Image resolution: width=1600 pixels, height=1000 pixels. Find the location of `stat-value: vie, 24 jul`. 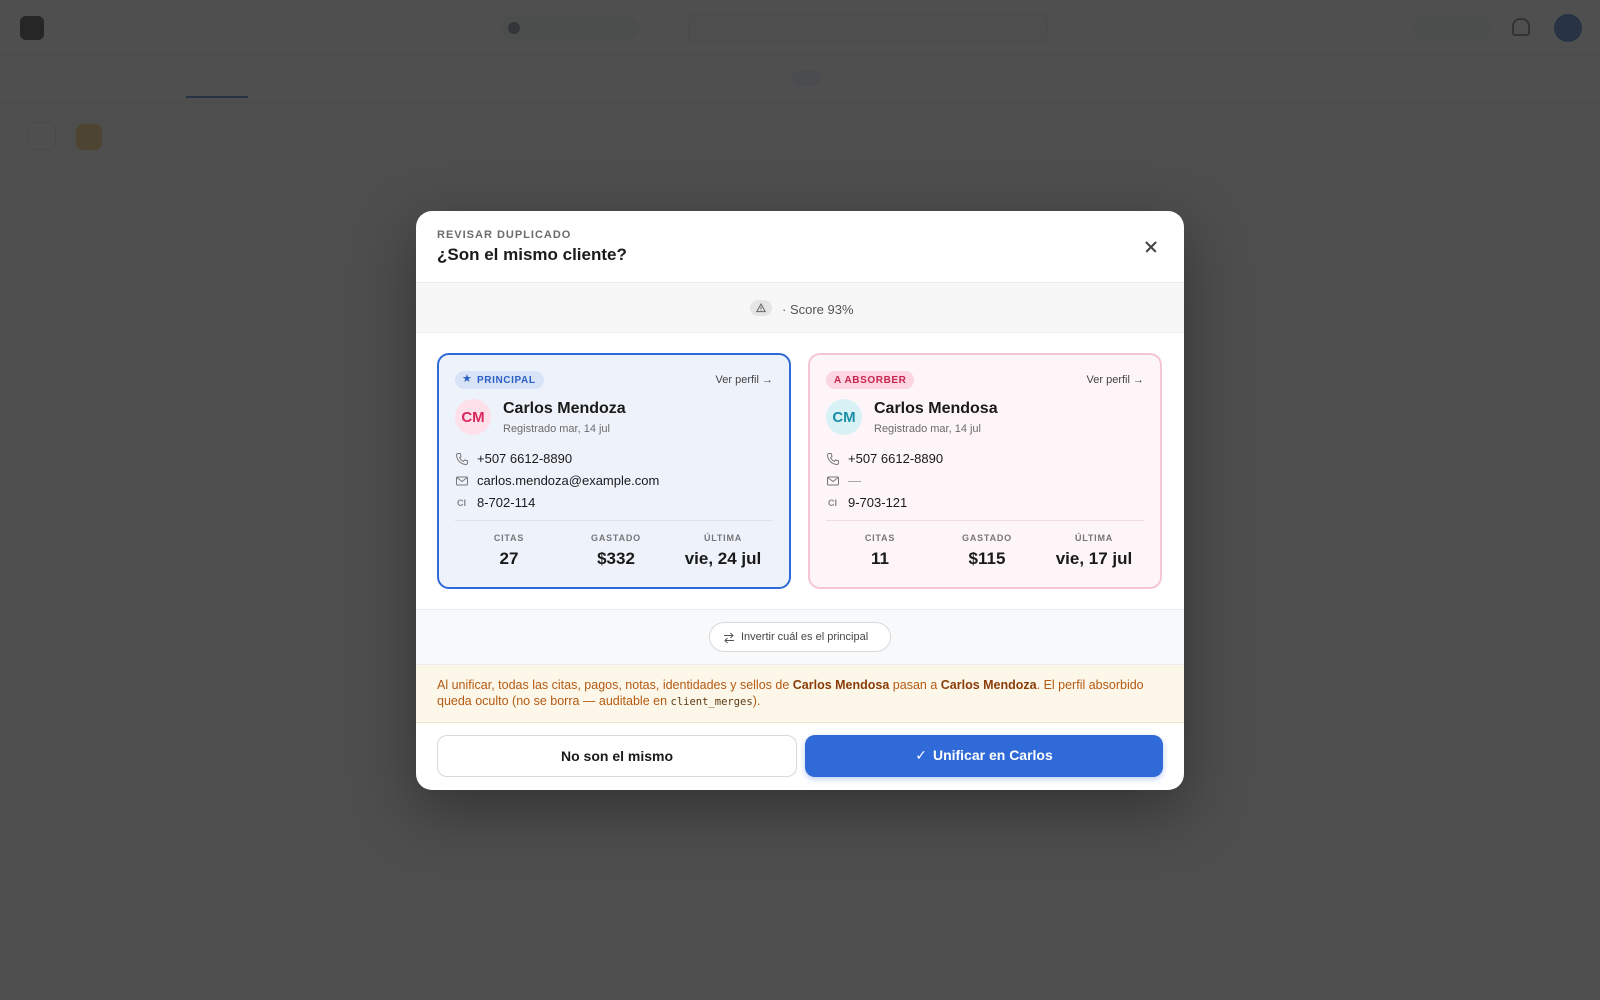

stat-value: vie, 24 jul is located at coordinates (723, 558).